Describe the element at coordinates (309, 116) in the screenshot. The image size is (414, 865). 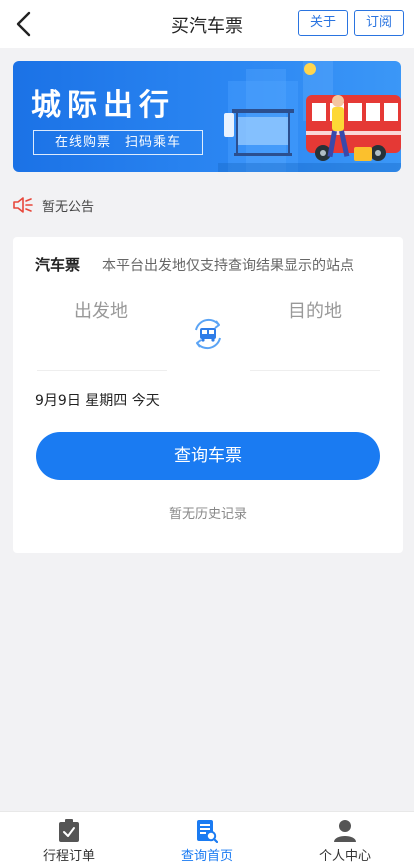
I see `bus-station-illustration` at that location.